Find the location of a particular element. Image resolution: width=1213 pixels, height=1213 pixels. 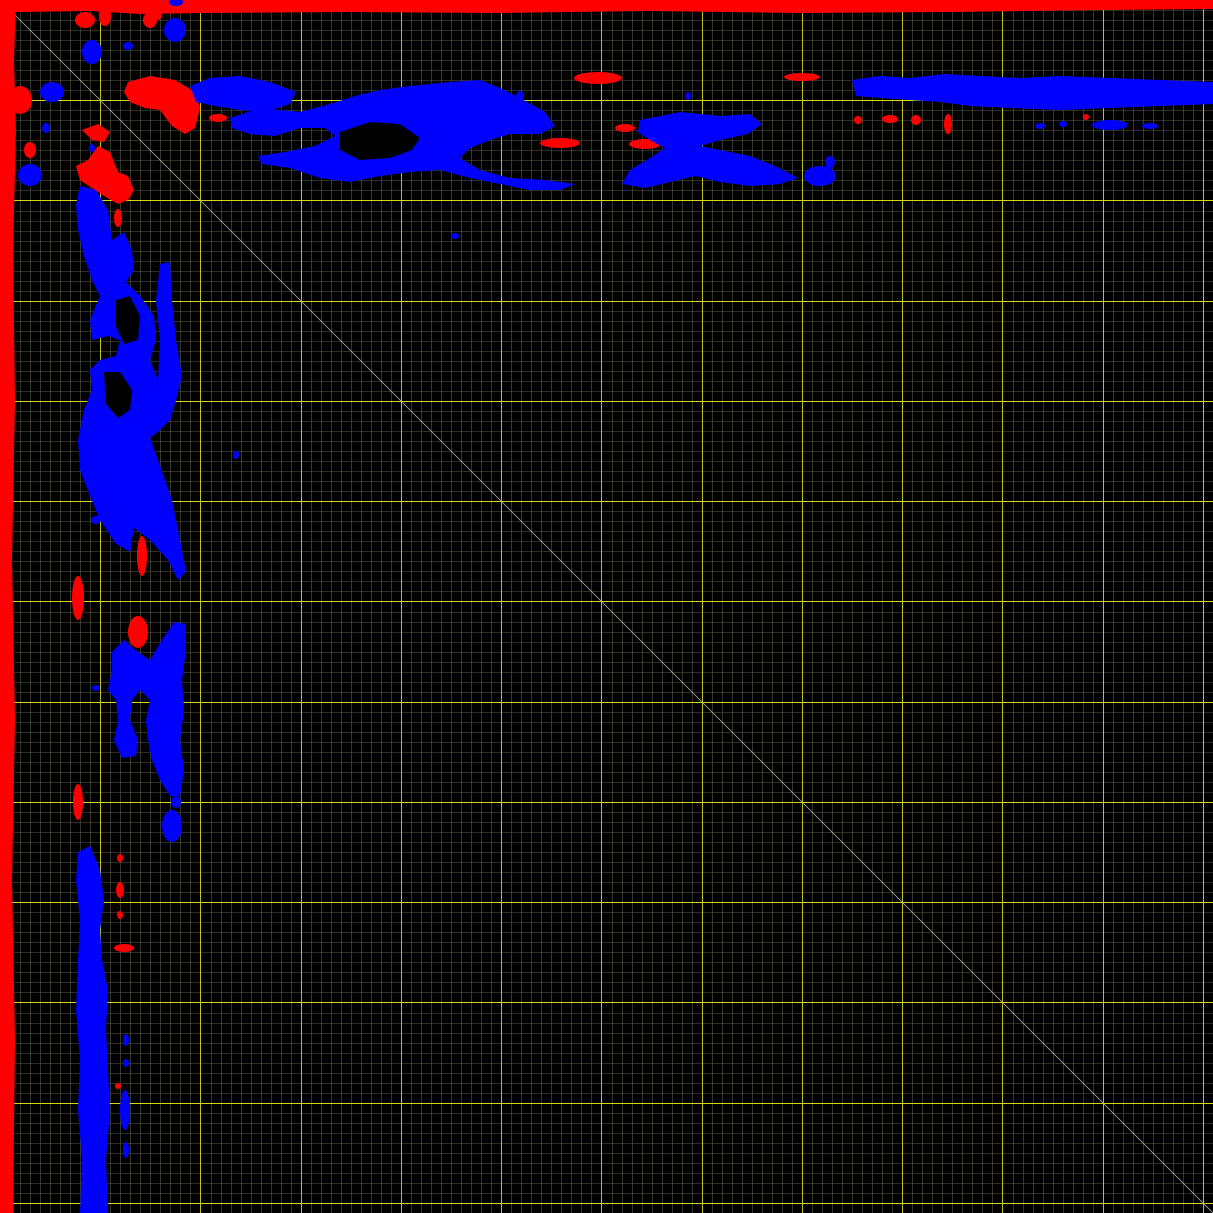

corner-spot-b is located at coordinates (30, 150).